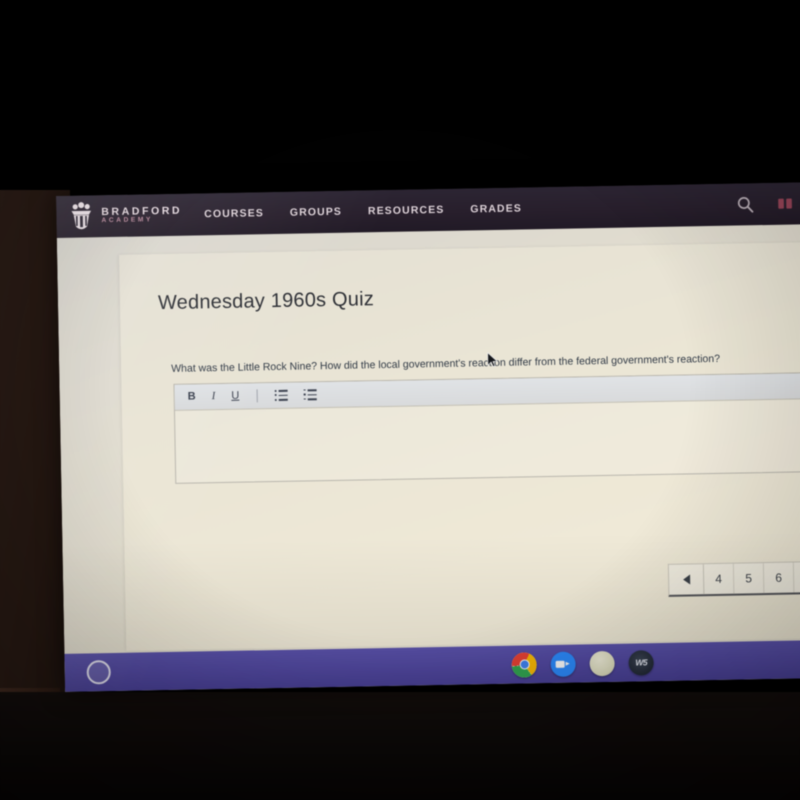 The width and height of the screenshot is (800, 800). I want to click on pagination: 4 5 6 7 8 9, so click(733, 578).